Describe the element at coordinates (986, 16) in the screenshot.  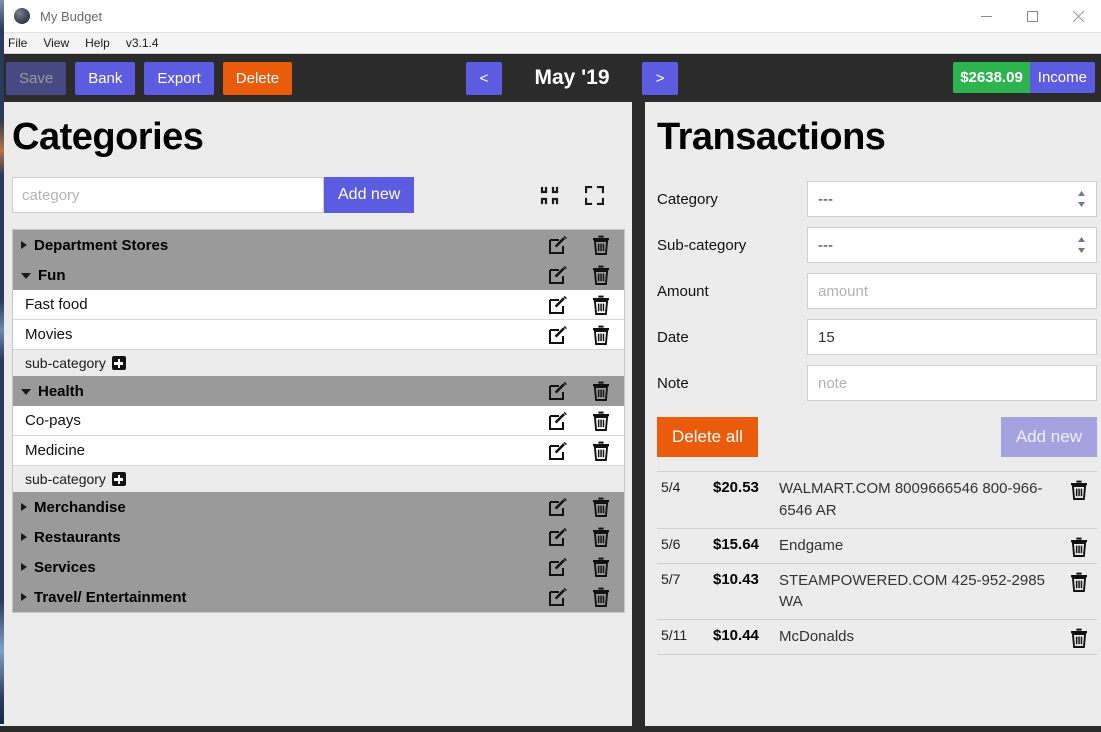
I see `minimize-icon` at that location.